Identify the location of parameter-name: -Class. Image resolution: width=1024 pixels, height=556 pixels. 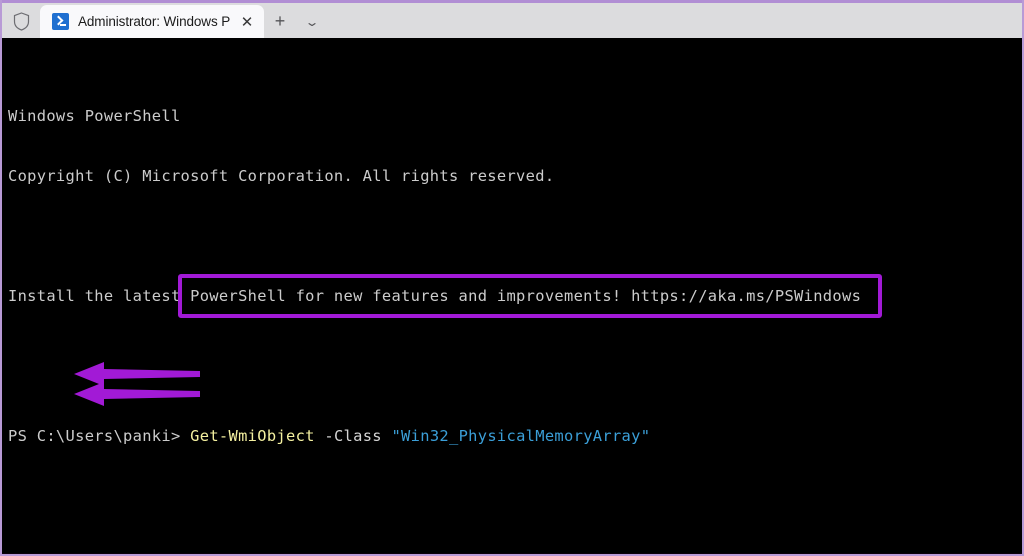
(353, 436).